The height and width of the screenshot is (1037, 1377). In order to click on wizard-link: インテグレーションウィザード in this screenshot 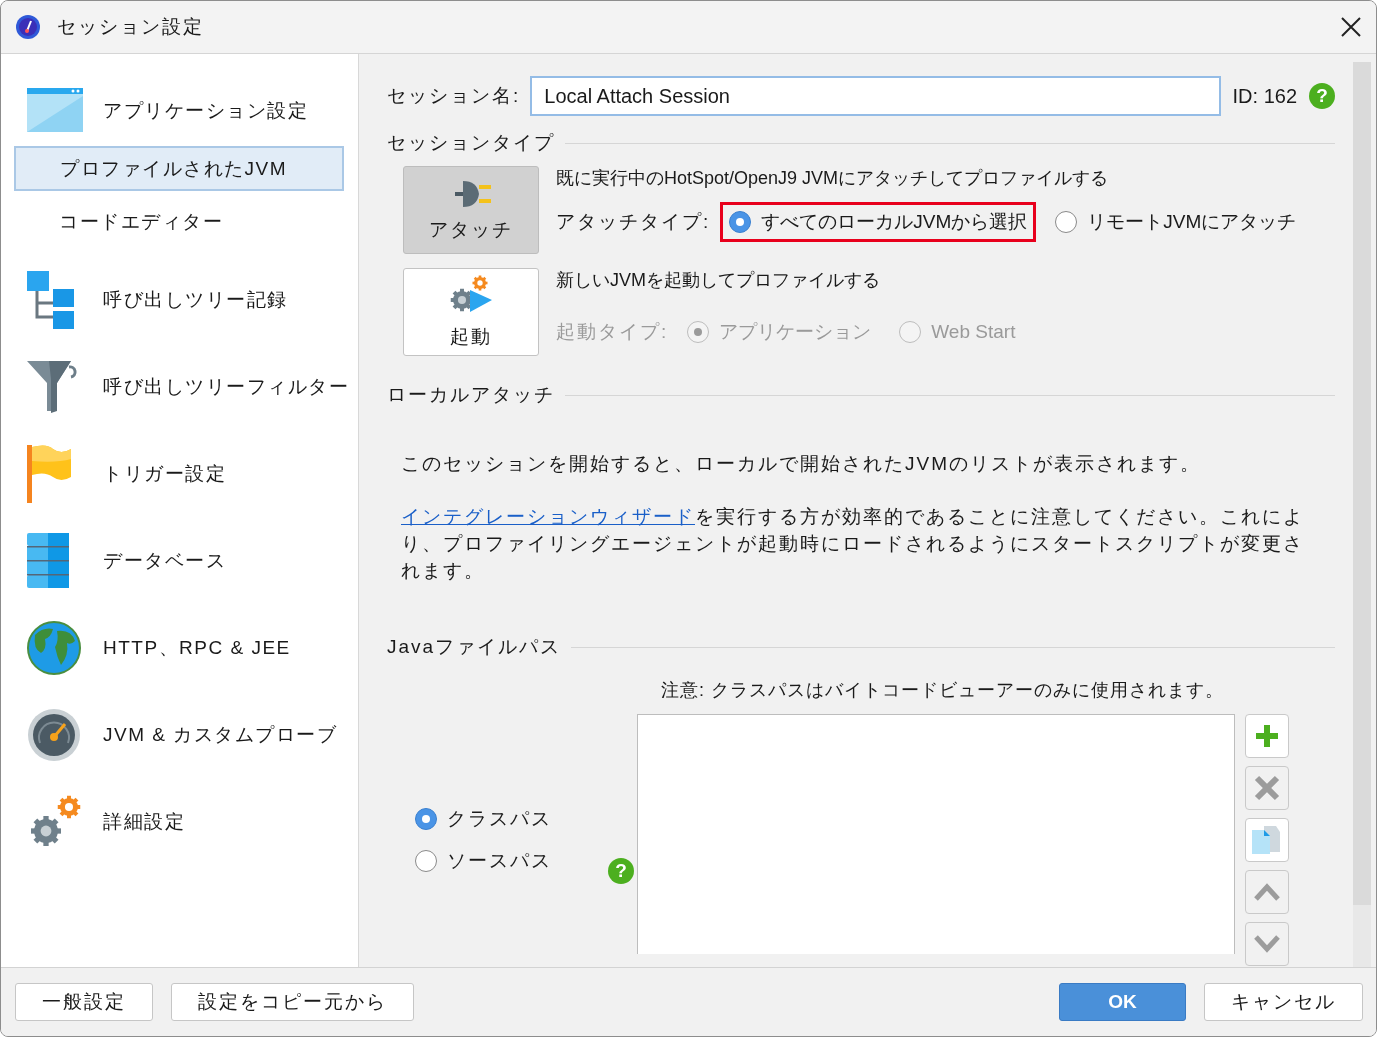, I will do `click(548, 516)`.